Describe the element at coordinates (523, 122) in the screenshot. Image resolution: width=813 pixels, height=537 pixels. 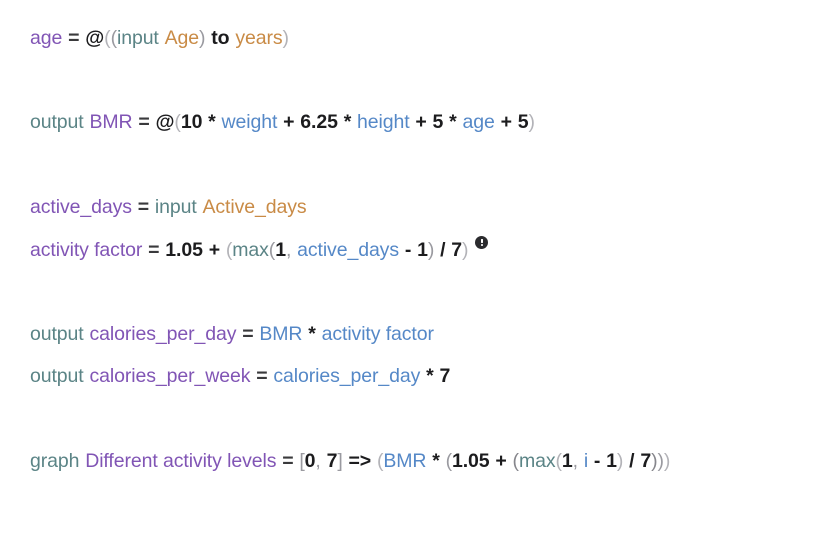
I see `number-5-b: 5` at that location.